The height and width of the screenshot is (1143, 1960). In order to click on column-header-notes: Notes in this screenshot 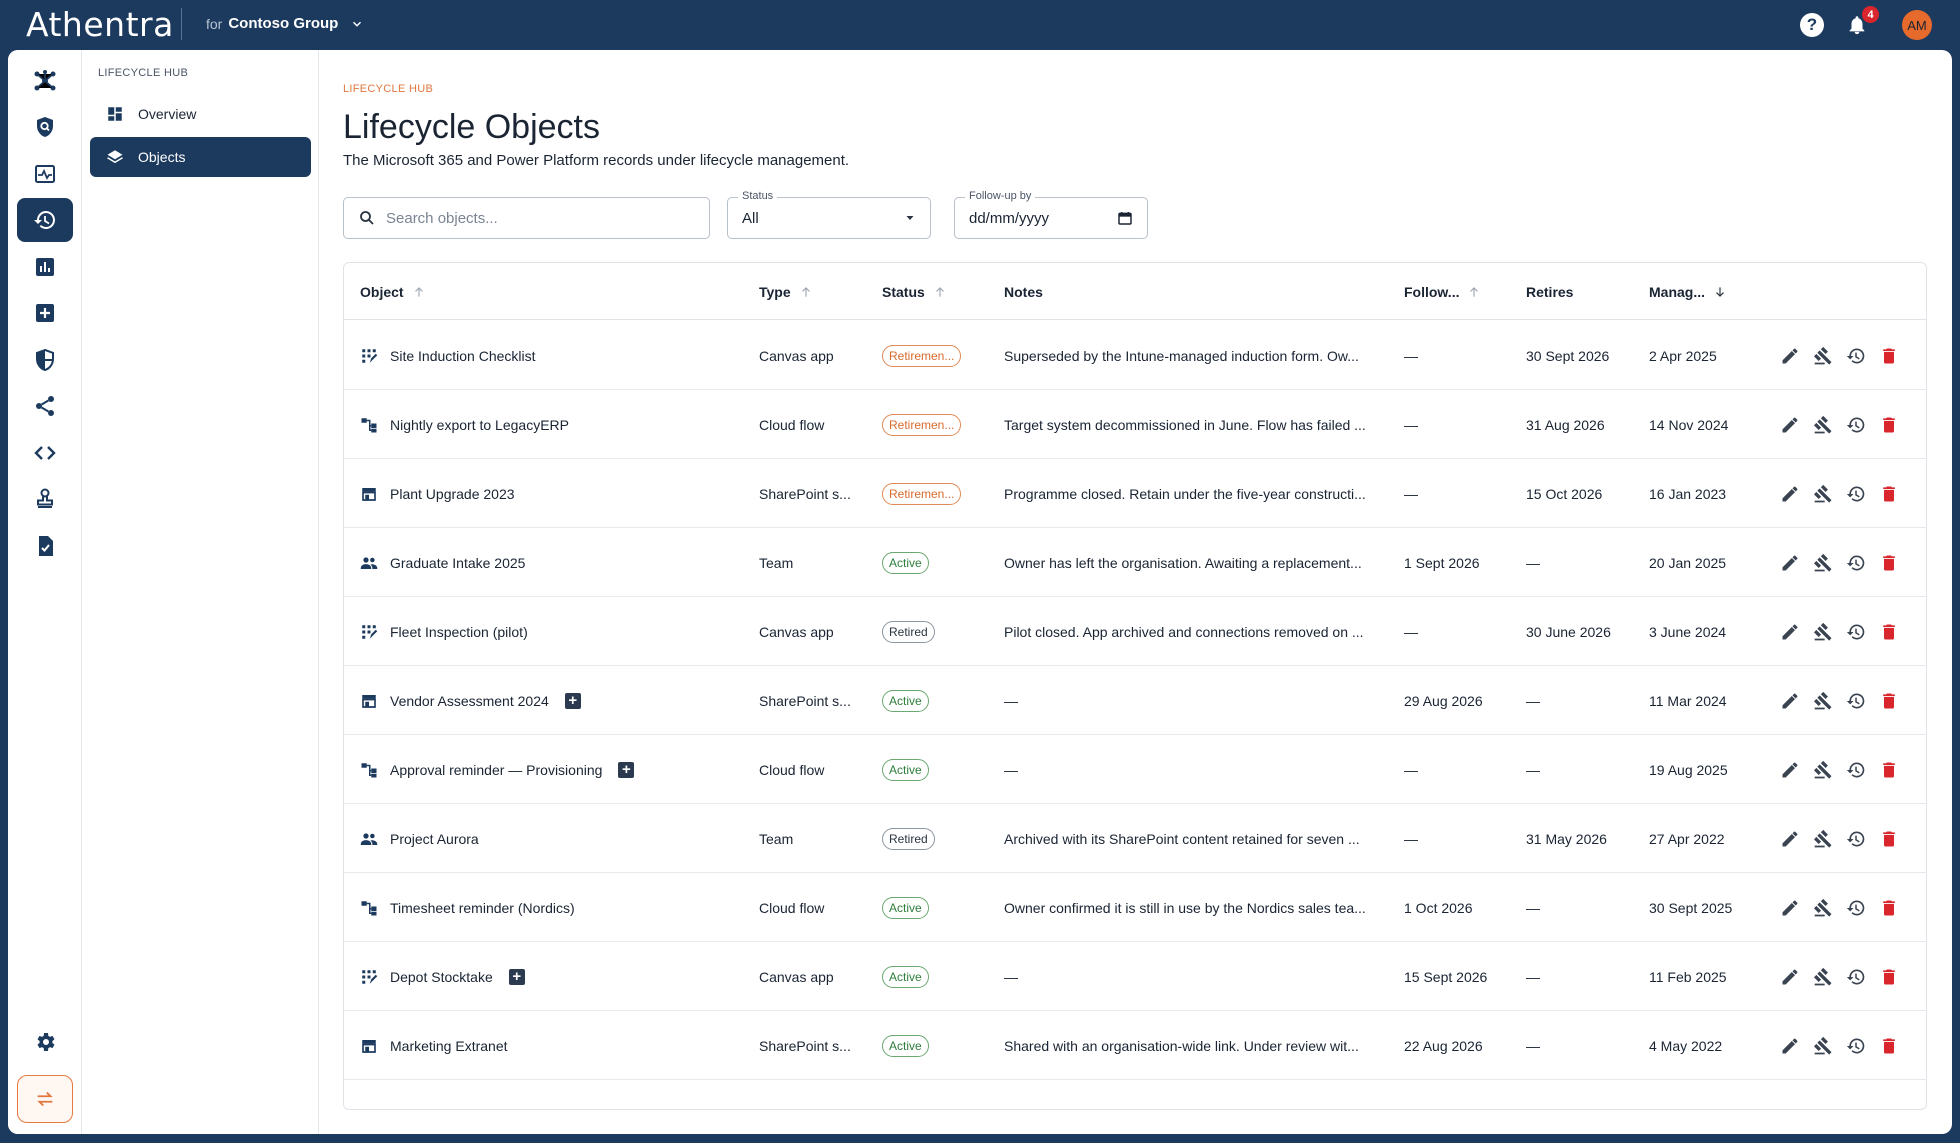, I will do `click(1023, 291)`.